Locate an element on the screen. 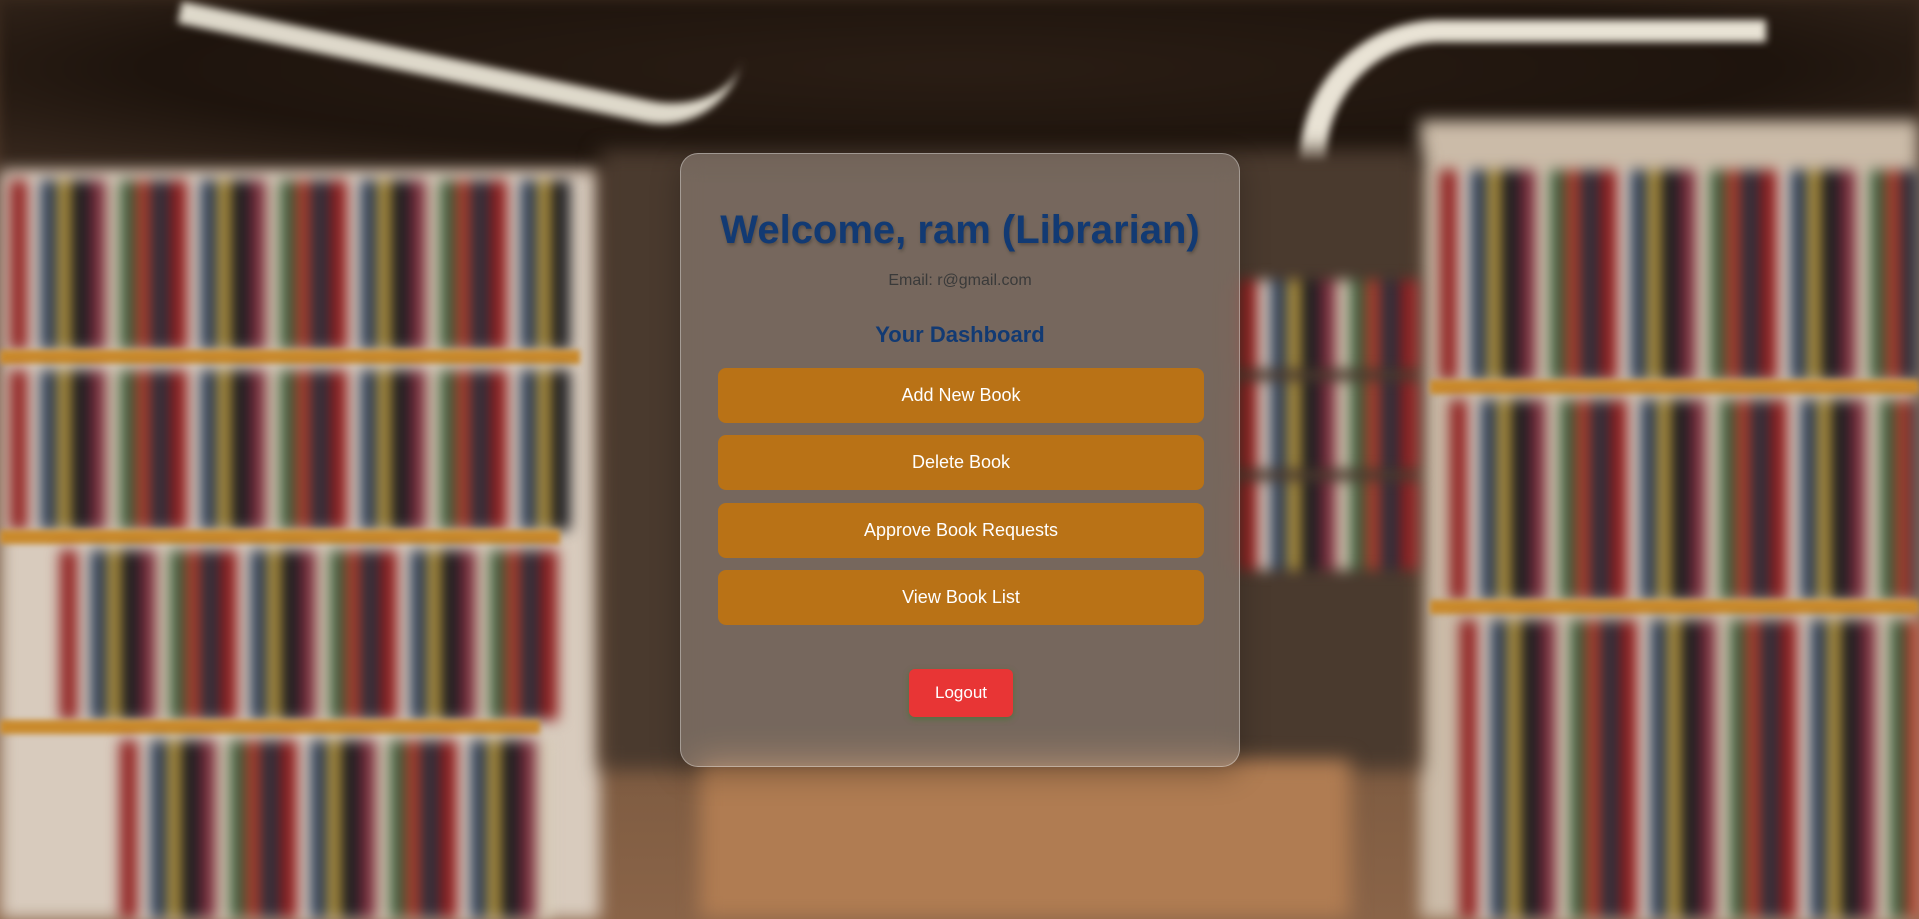  approve-book-requests-button: Approve Book Requests is located at coordinates (961, 530).